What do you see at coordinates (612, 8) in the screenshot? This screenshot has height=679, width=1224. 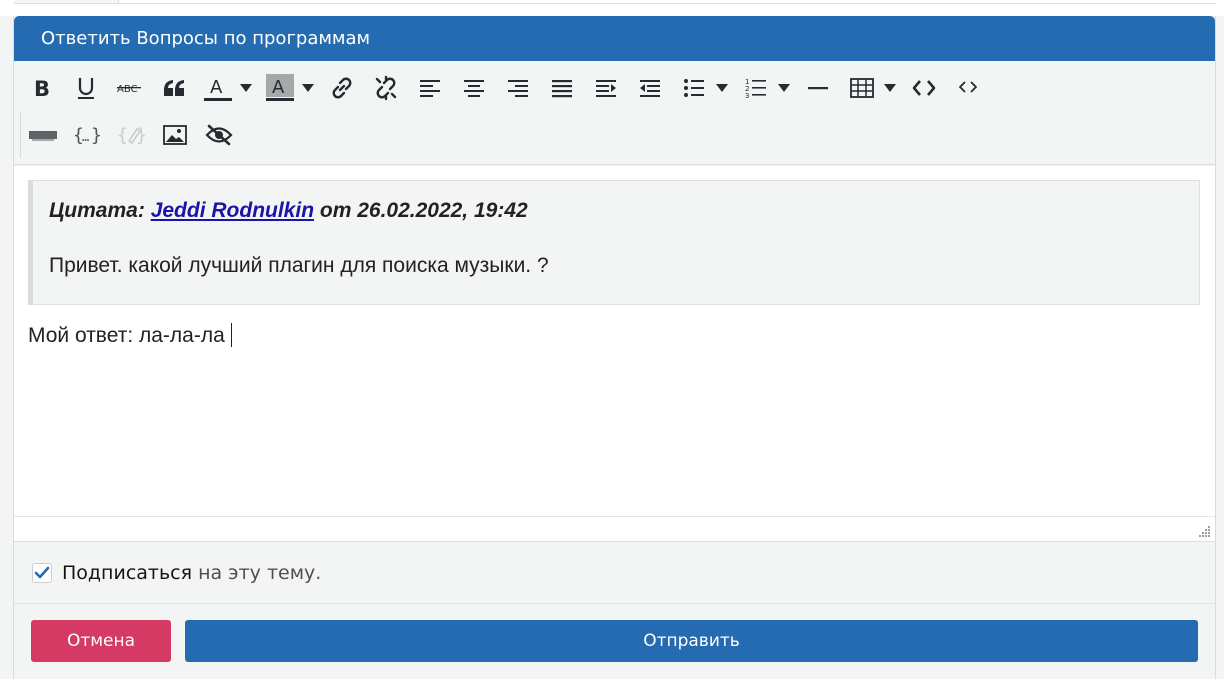 I see `top-strip` at bounding box center [612, 8].